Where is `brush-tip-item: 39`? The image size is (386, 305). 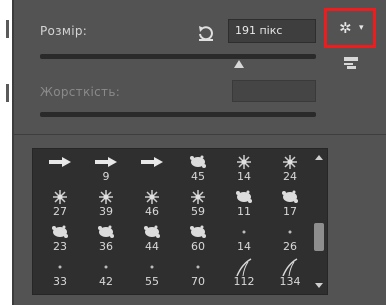
brush-tip-item: 39 is located at coordinates (106, 204).